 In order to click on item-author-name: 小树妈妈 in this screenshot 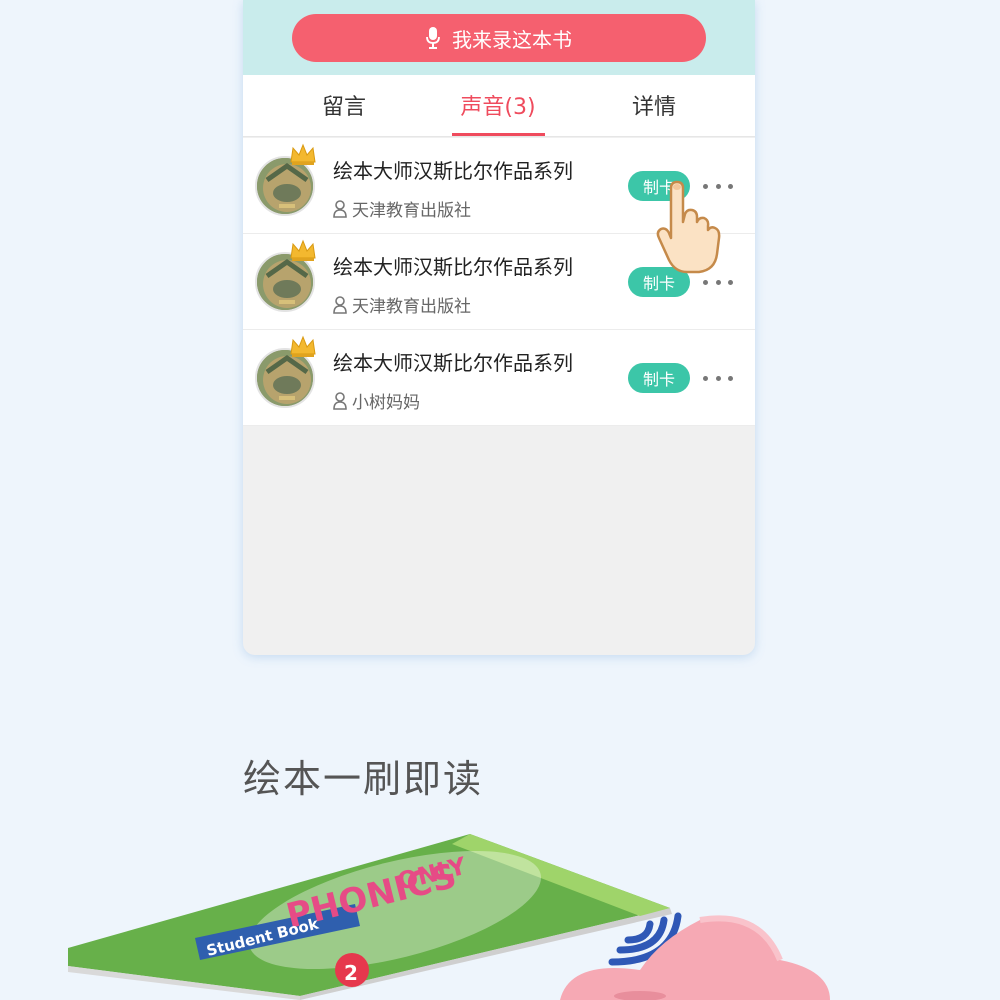, I will do `click(386, 403)`.